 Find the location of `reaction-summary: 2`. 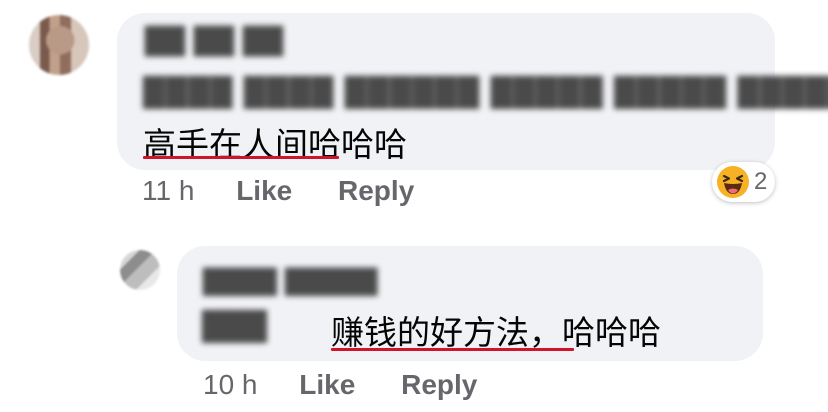

reaction-summary: 2 is located at coordinates (744, 182).